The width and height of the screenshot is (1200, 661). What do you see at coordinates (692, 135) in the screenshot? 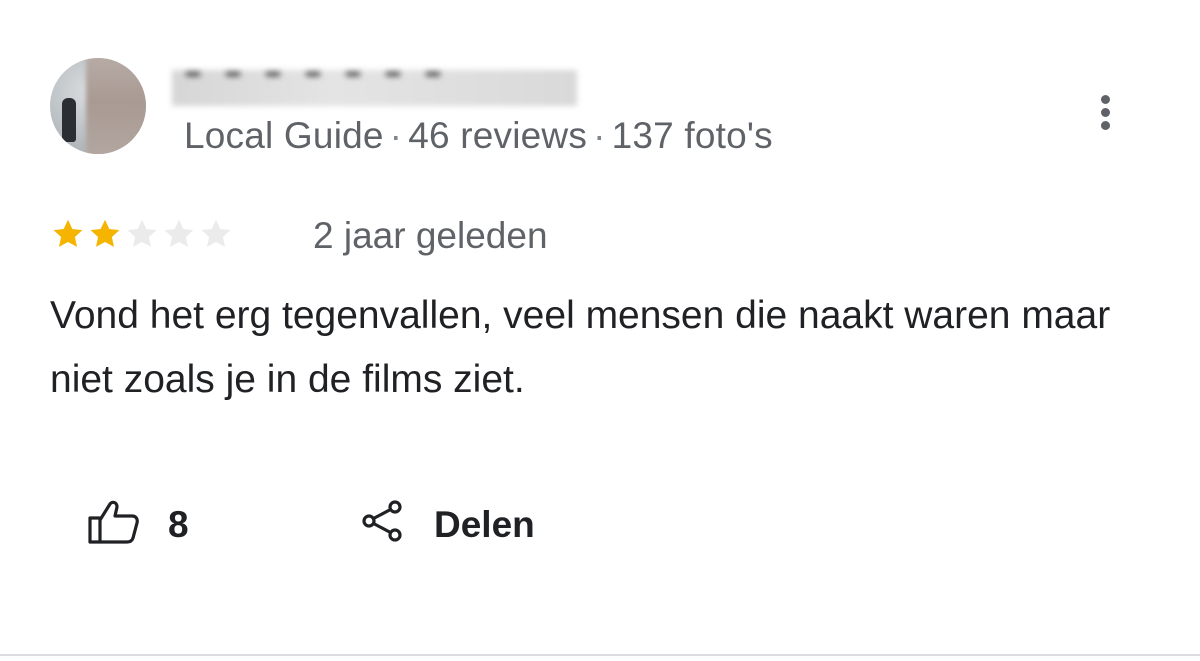
I see `reviewer-photo-count: 137 foto's` at bounding box center [692, 135].